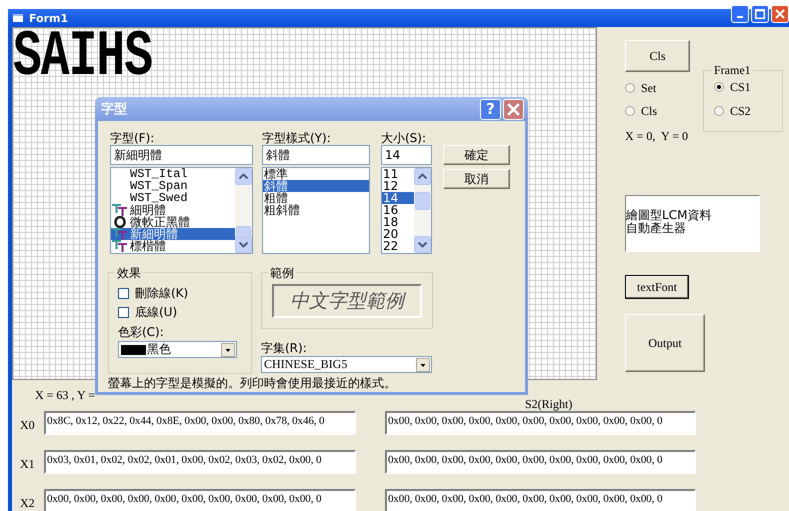  I want to click on data-field: 0x03, 0x01, 0x02, 0x02, 0x01, 0x00, 0x02, 0x03, 0x02, 0x00, 0, so click(200, 462).